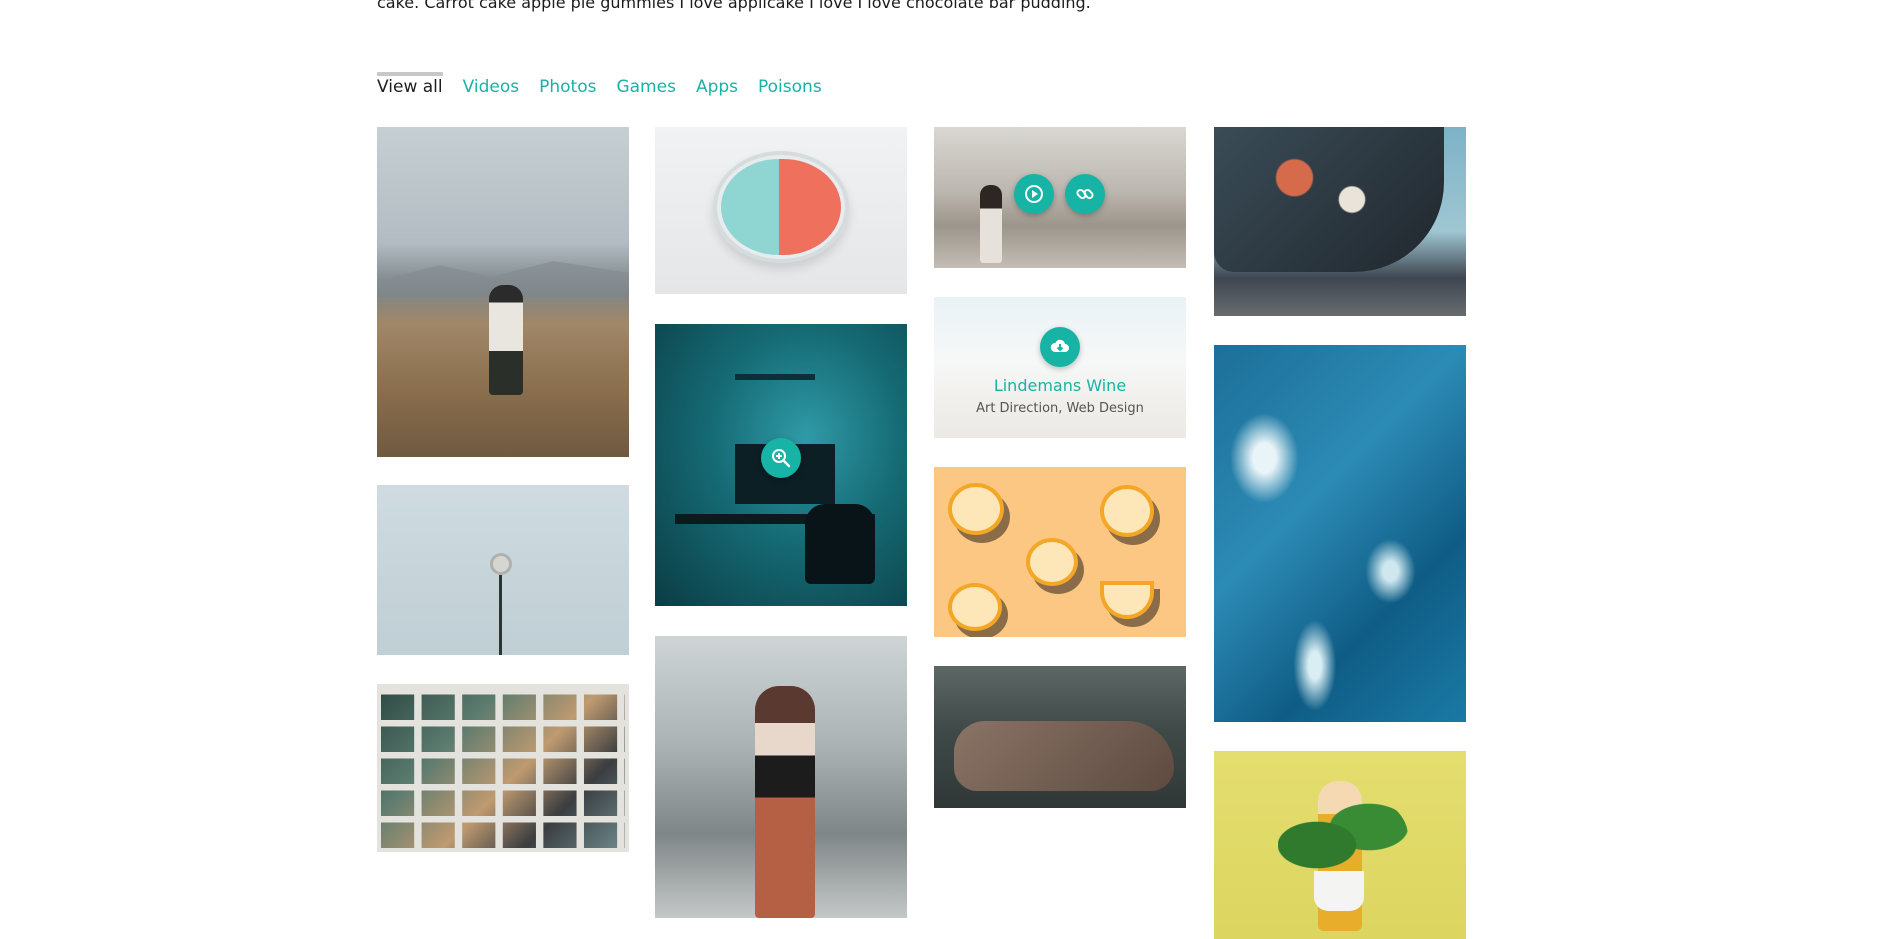 Image resolution: width=1901 pixels, height=939 pixels. I want to click on portfolio-item-oranges, so click(1060, 552).